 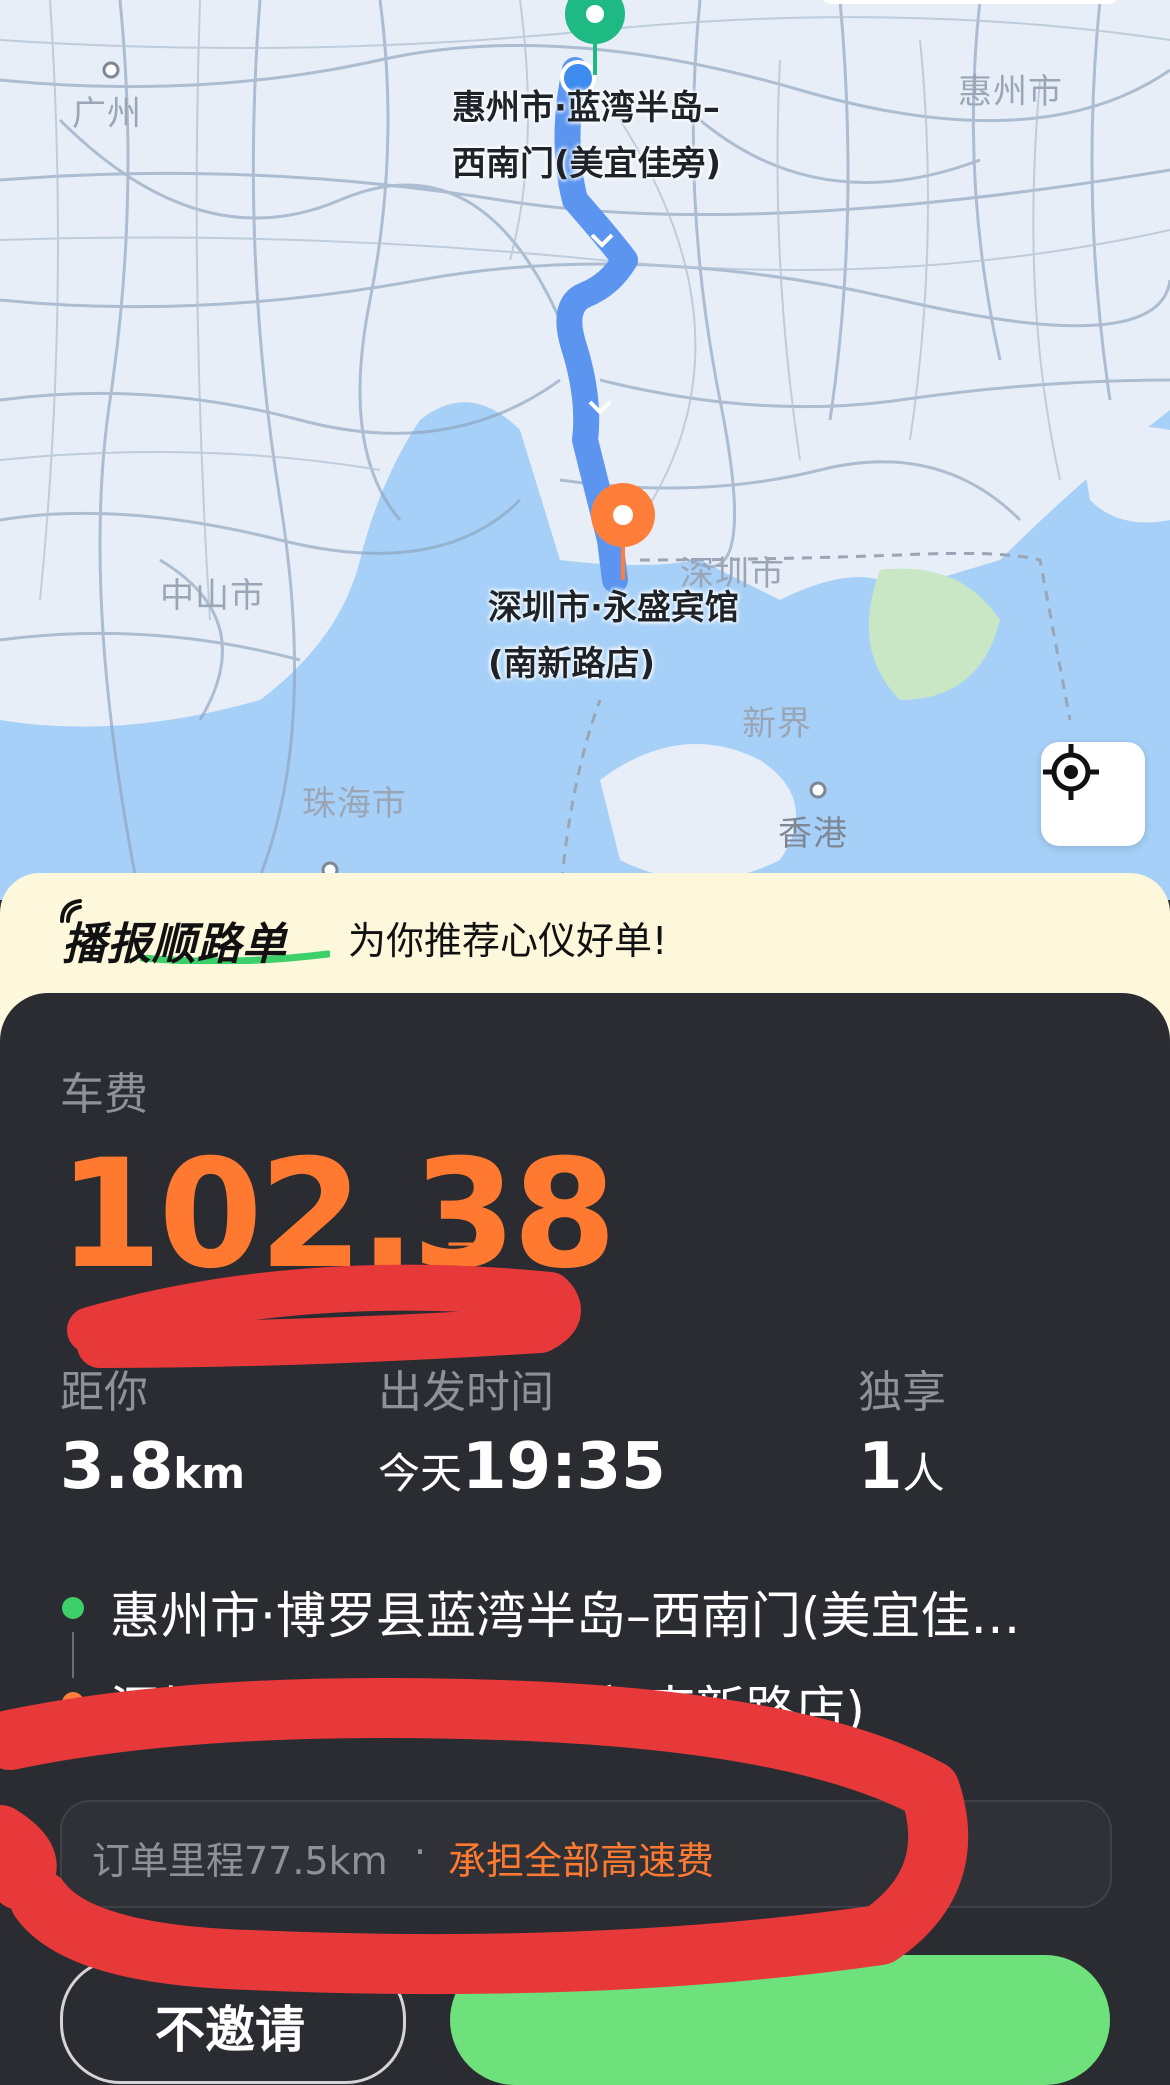 I want to click on banner-title: 播报顺路单, so click(x=174, y=944).